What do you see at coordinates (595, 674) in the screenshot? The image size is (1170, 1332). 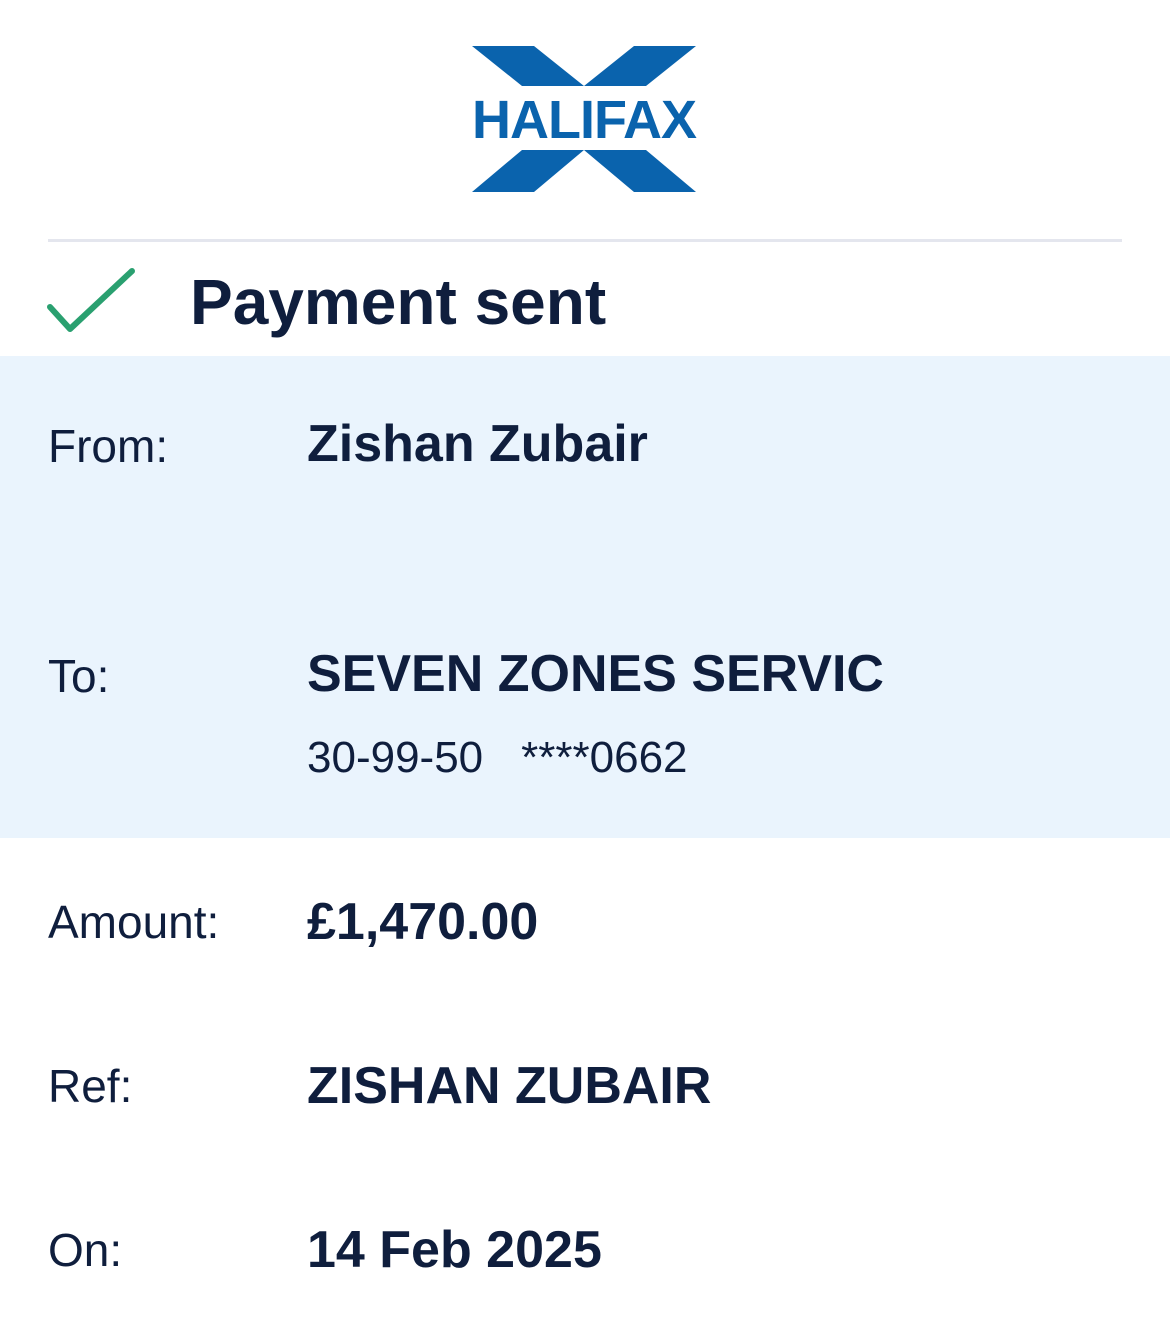 I see `to-value: SEVEN ZONES SERVIC` at bounding box center [595, 674].